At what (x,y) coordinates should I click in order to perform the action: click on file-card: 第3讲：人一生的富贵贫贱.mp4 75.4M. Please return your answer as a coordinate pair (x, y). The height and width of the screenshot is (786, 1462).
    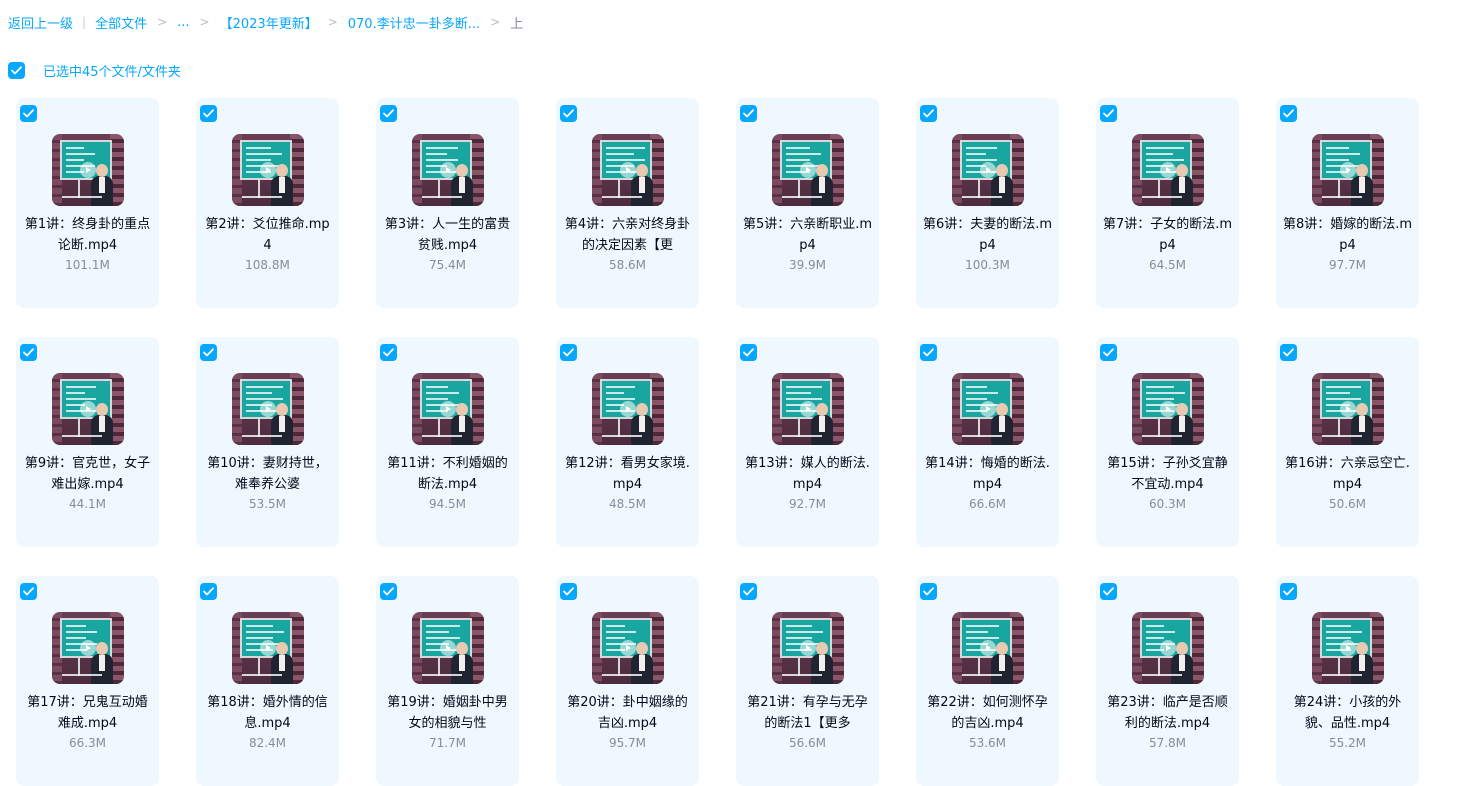
    Looking at the image, I should click on (447, 203).